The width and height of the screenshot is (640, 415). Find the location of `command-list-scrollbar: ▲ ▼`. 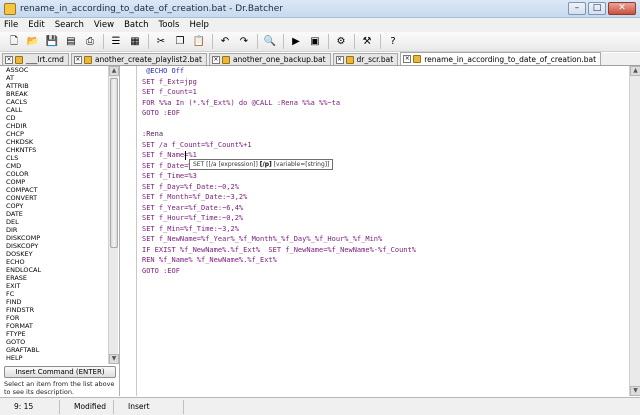

command-list-scrollbar: ▲ ▼ is located at coordinates (113, 215).